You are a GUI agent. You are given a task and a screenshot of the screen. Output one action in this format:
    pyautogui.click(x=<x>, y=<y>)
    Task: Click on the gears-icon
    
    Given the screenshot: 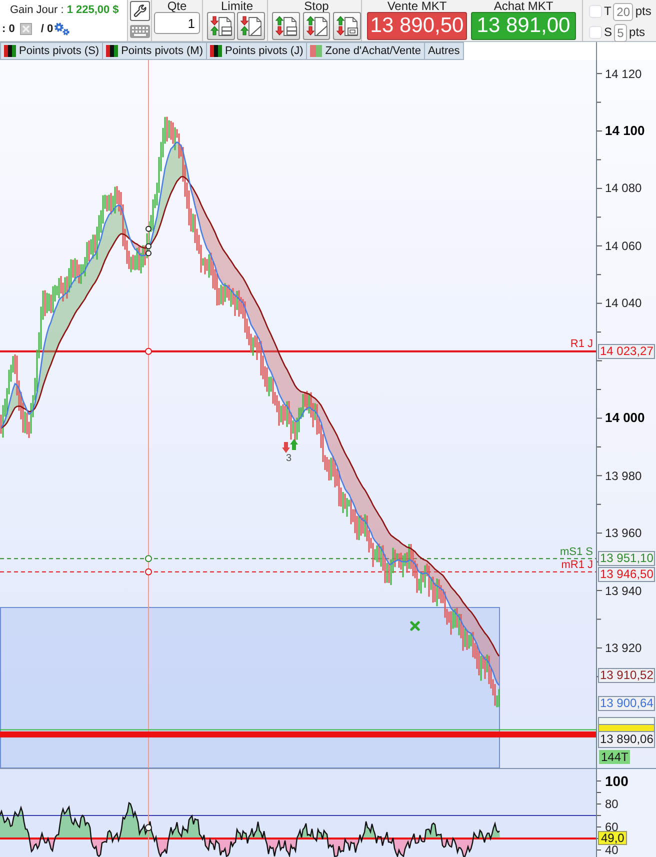 What is the action you would take?
    pyautogui.click(x=62, y=29)
    